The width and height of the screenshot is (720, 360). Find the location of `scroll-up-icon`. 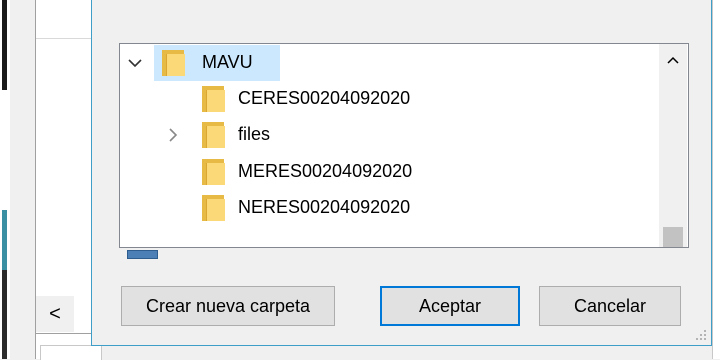

scroll-up-icon is located at coordinates (673, 60).